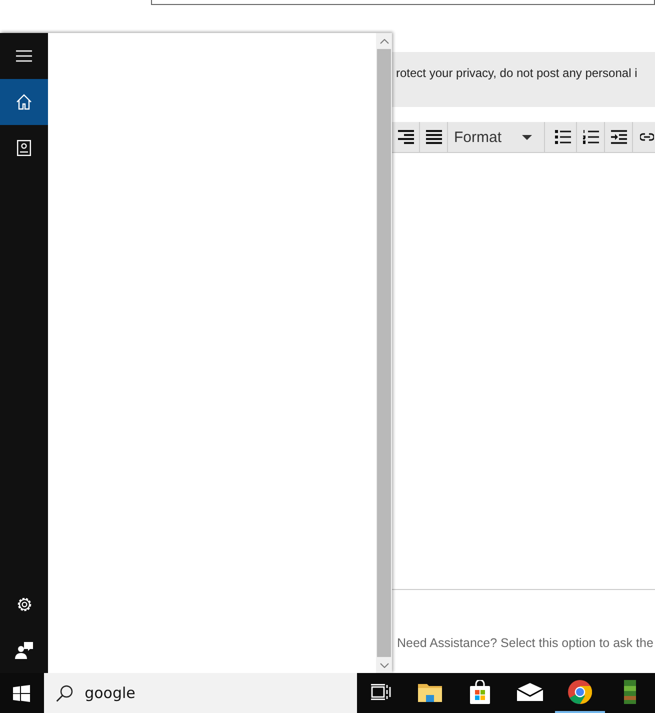 The height and width of the screenshot is (713, 655). Describe the element at coordinates (590, 137) in the screenshot. I see `numbered-list-icon` at that location.